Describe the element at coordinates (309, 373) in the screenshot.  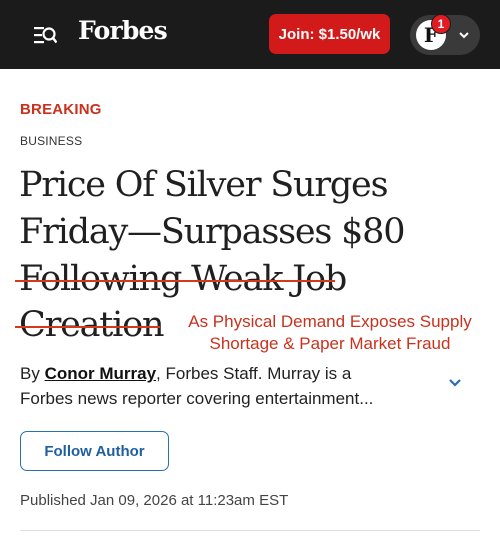
I see `author-bio-start: Murray is a` at that location.